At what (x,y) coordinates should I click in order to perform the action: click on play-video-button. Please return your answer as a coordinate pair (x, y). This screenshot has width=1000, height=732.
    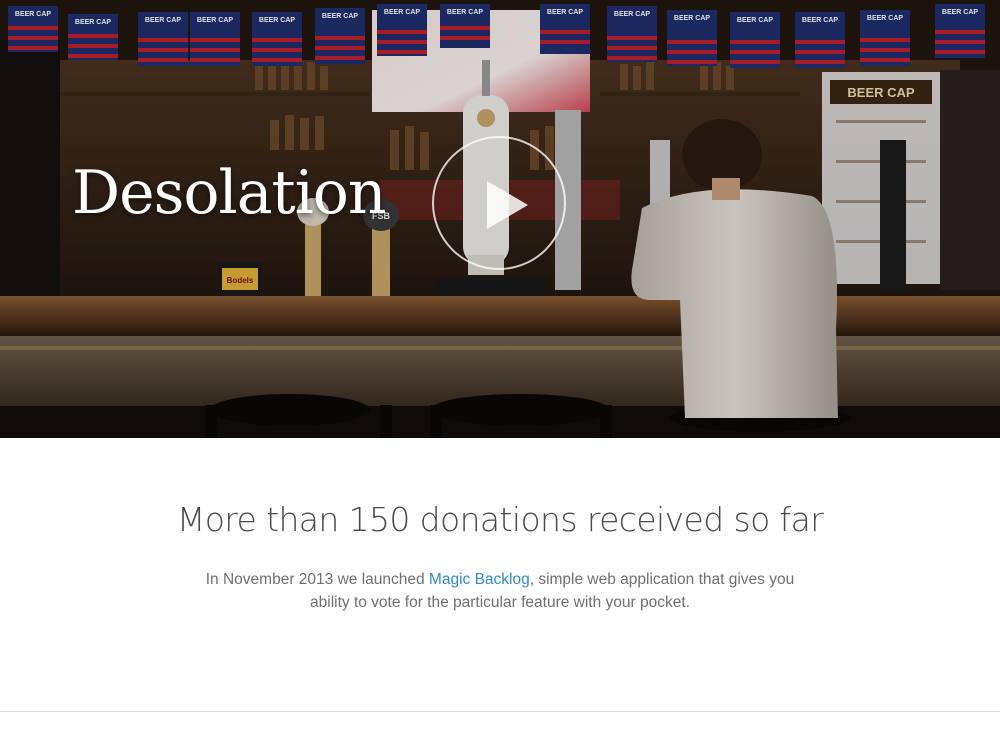
    Looking at the image, I should click on (499, 203).